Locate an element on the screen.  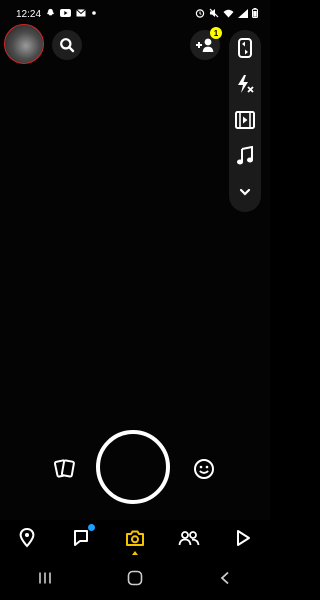
back-button is located at coordinates (225, 578).